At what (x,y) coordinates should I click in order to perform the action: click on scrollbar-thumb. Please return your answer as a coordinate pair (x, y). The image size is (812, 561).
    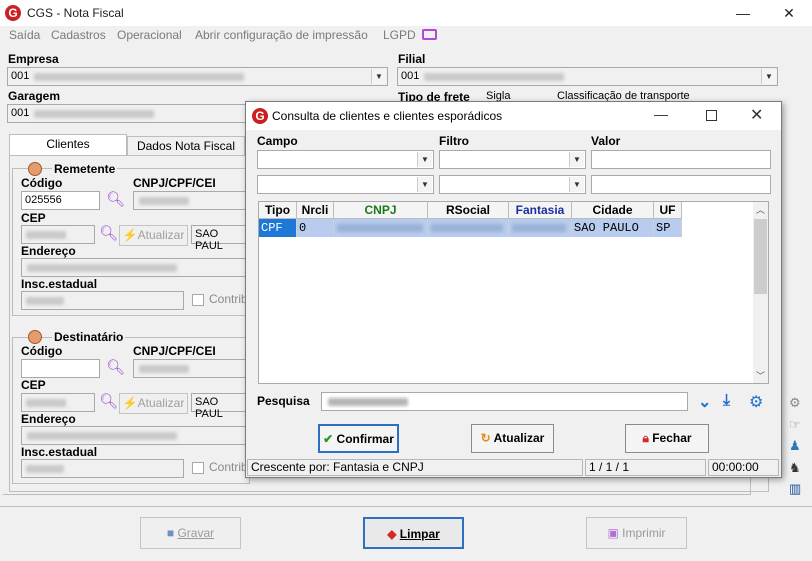
    Looking at the image, I should click on (760, 256).